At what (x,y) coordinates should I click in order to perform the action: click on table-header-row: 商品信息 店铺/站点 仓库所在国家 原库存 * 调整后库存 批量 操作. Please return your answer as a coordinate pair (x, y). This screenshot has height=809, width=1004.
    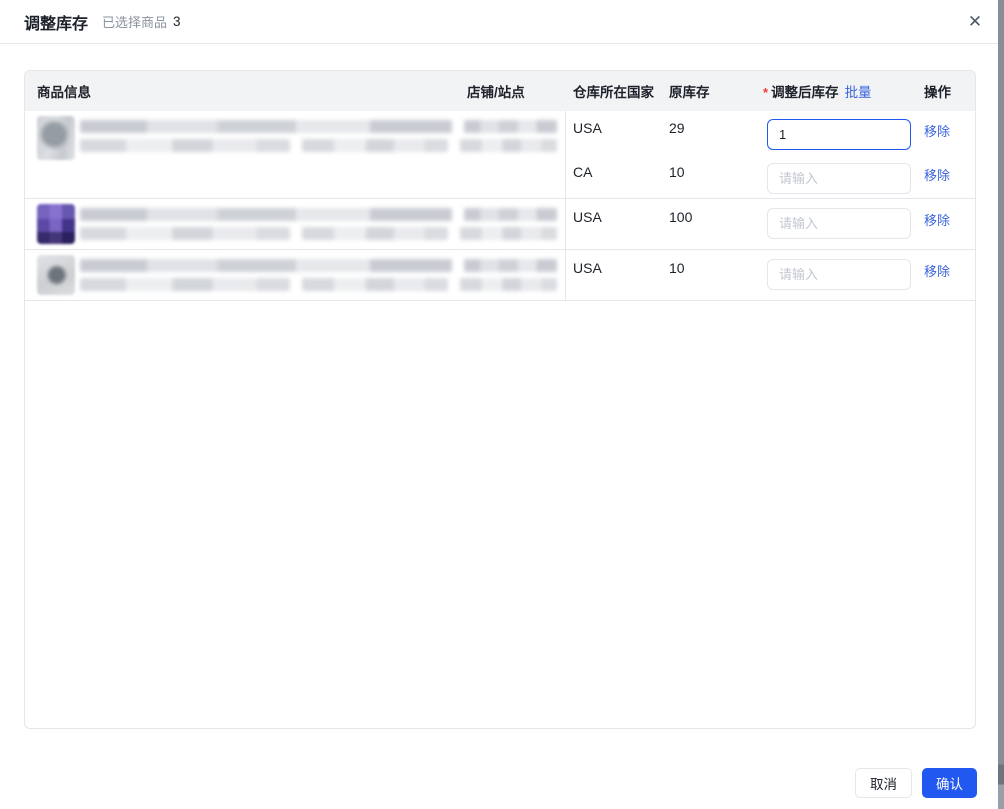
    Looking at the image, I should click on (500, 91).